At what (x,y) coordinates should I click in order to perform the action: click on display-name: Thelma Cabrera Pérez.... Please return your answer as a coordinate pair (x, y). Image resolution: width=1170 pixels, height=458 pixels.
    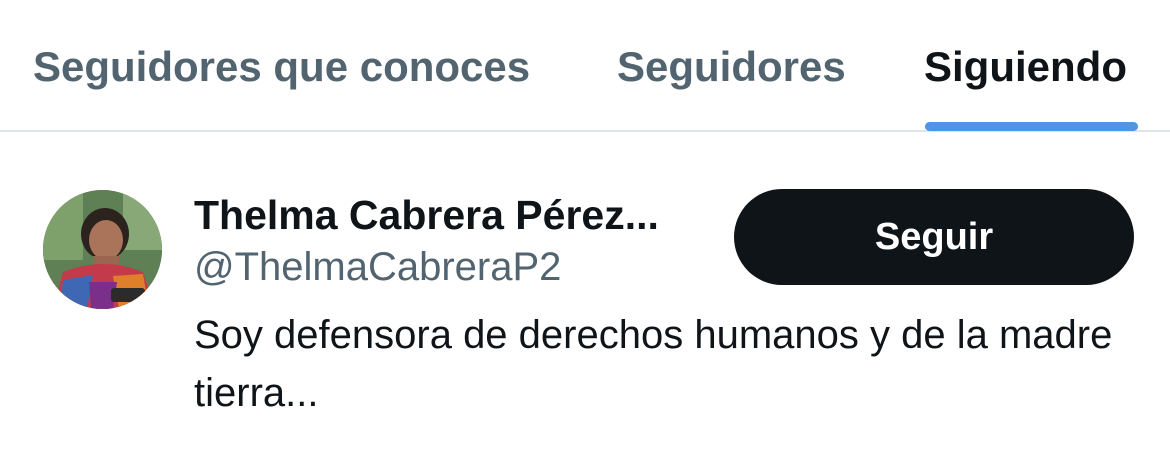
    Looking at the image, I should click on (426, 215).